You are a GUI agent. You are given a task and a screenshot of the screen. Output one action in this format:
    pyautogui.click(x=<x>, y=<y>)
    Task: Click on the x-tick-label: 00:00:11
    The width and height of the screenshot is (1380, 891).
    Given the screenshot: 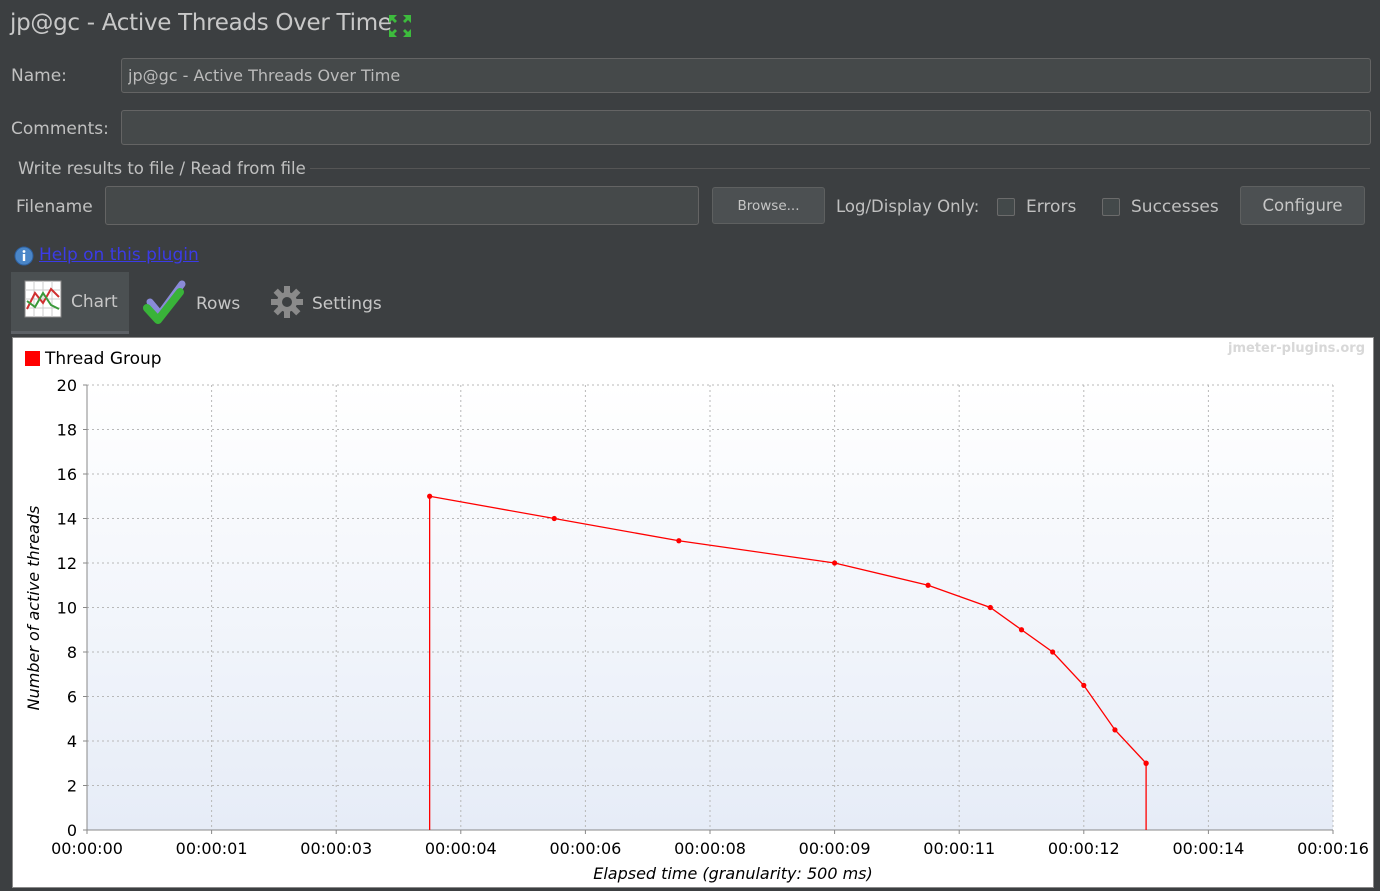 What is the action you would take?
    pyautogui.click(x=959, y=848)
    